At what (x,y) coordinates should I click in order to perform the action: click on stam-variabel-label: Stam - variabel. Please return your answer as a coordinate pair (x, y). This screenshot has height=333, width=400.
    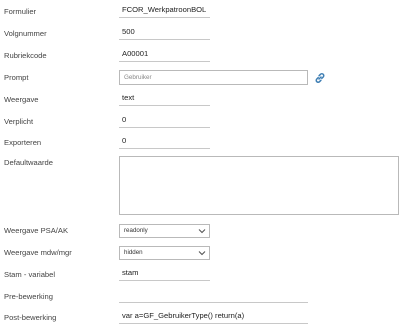
    Looking at the image, I should click on (30, 274).